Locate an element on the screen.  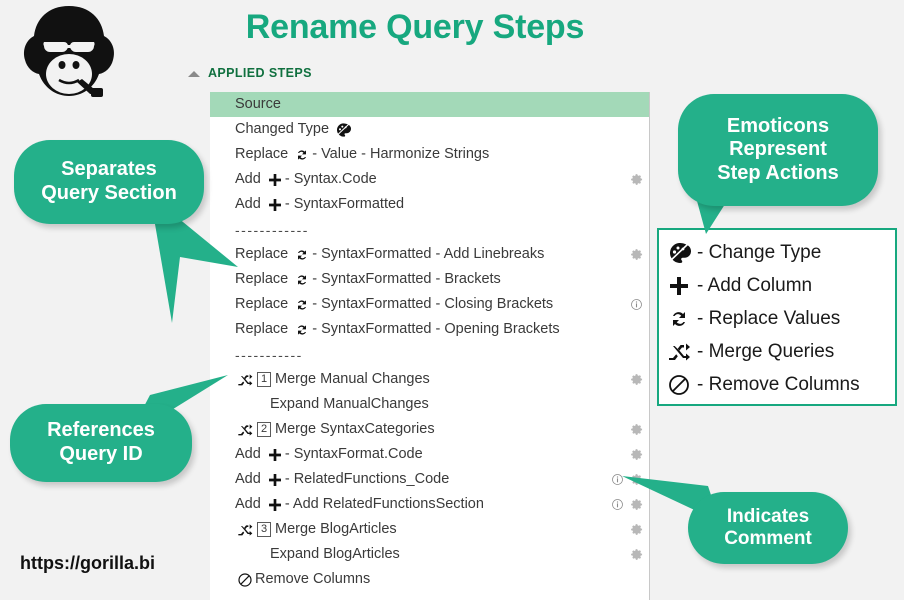
step-action-prefix: Replace is located at coordinates (262, 154).